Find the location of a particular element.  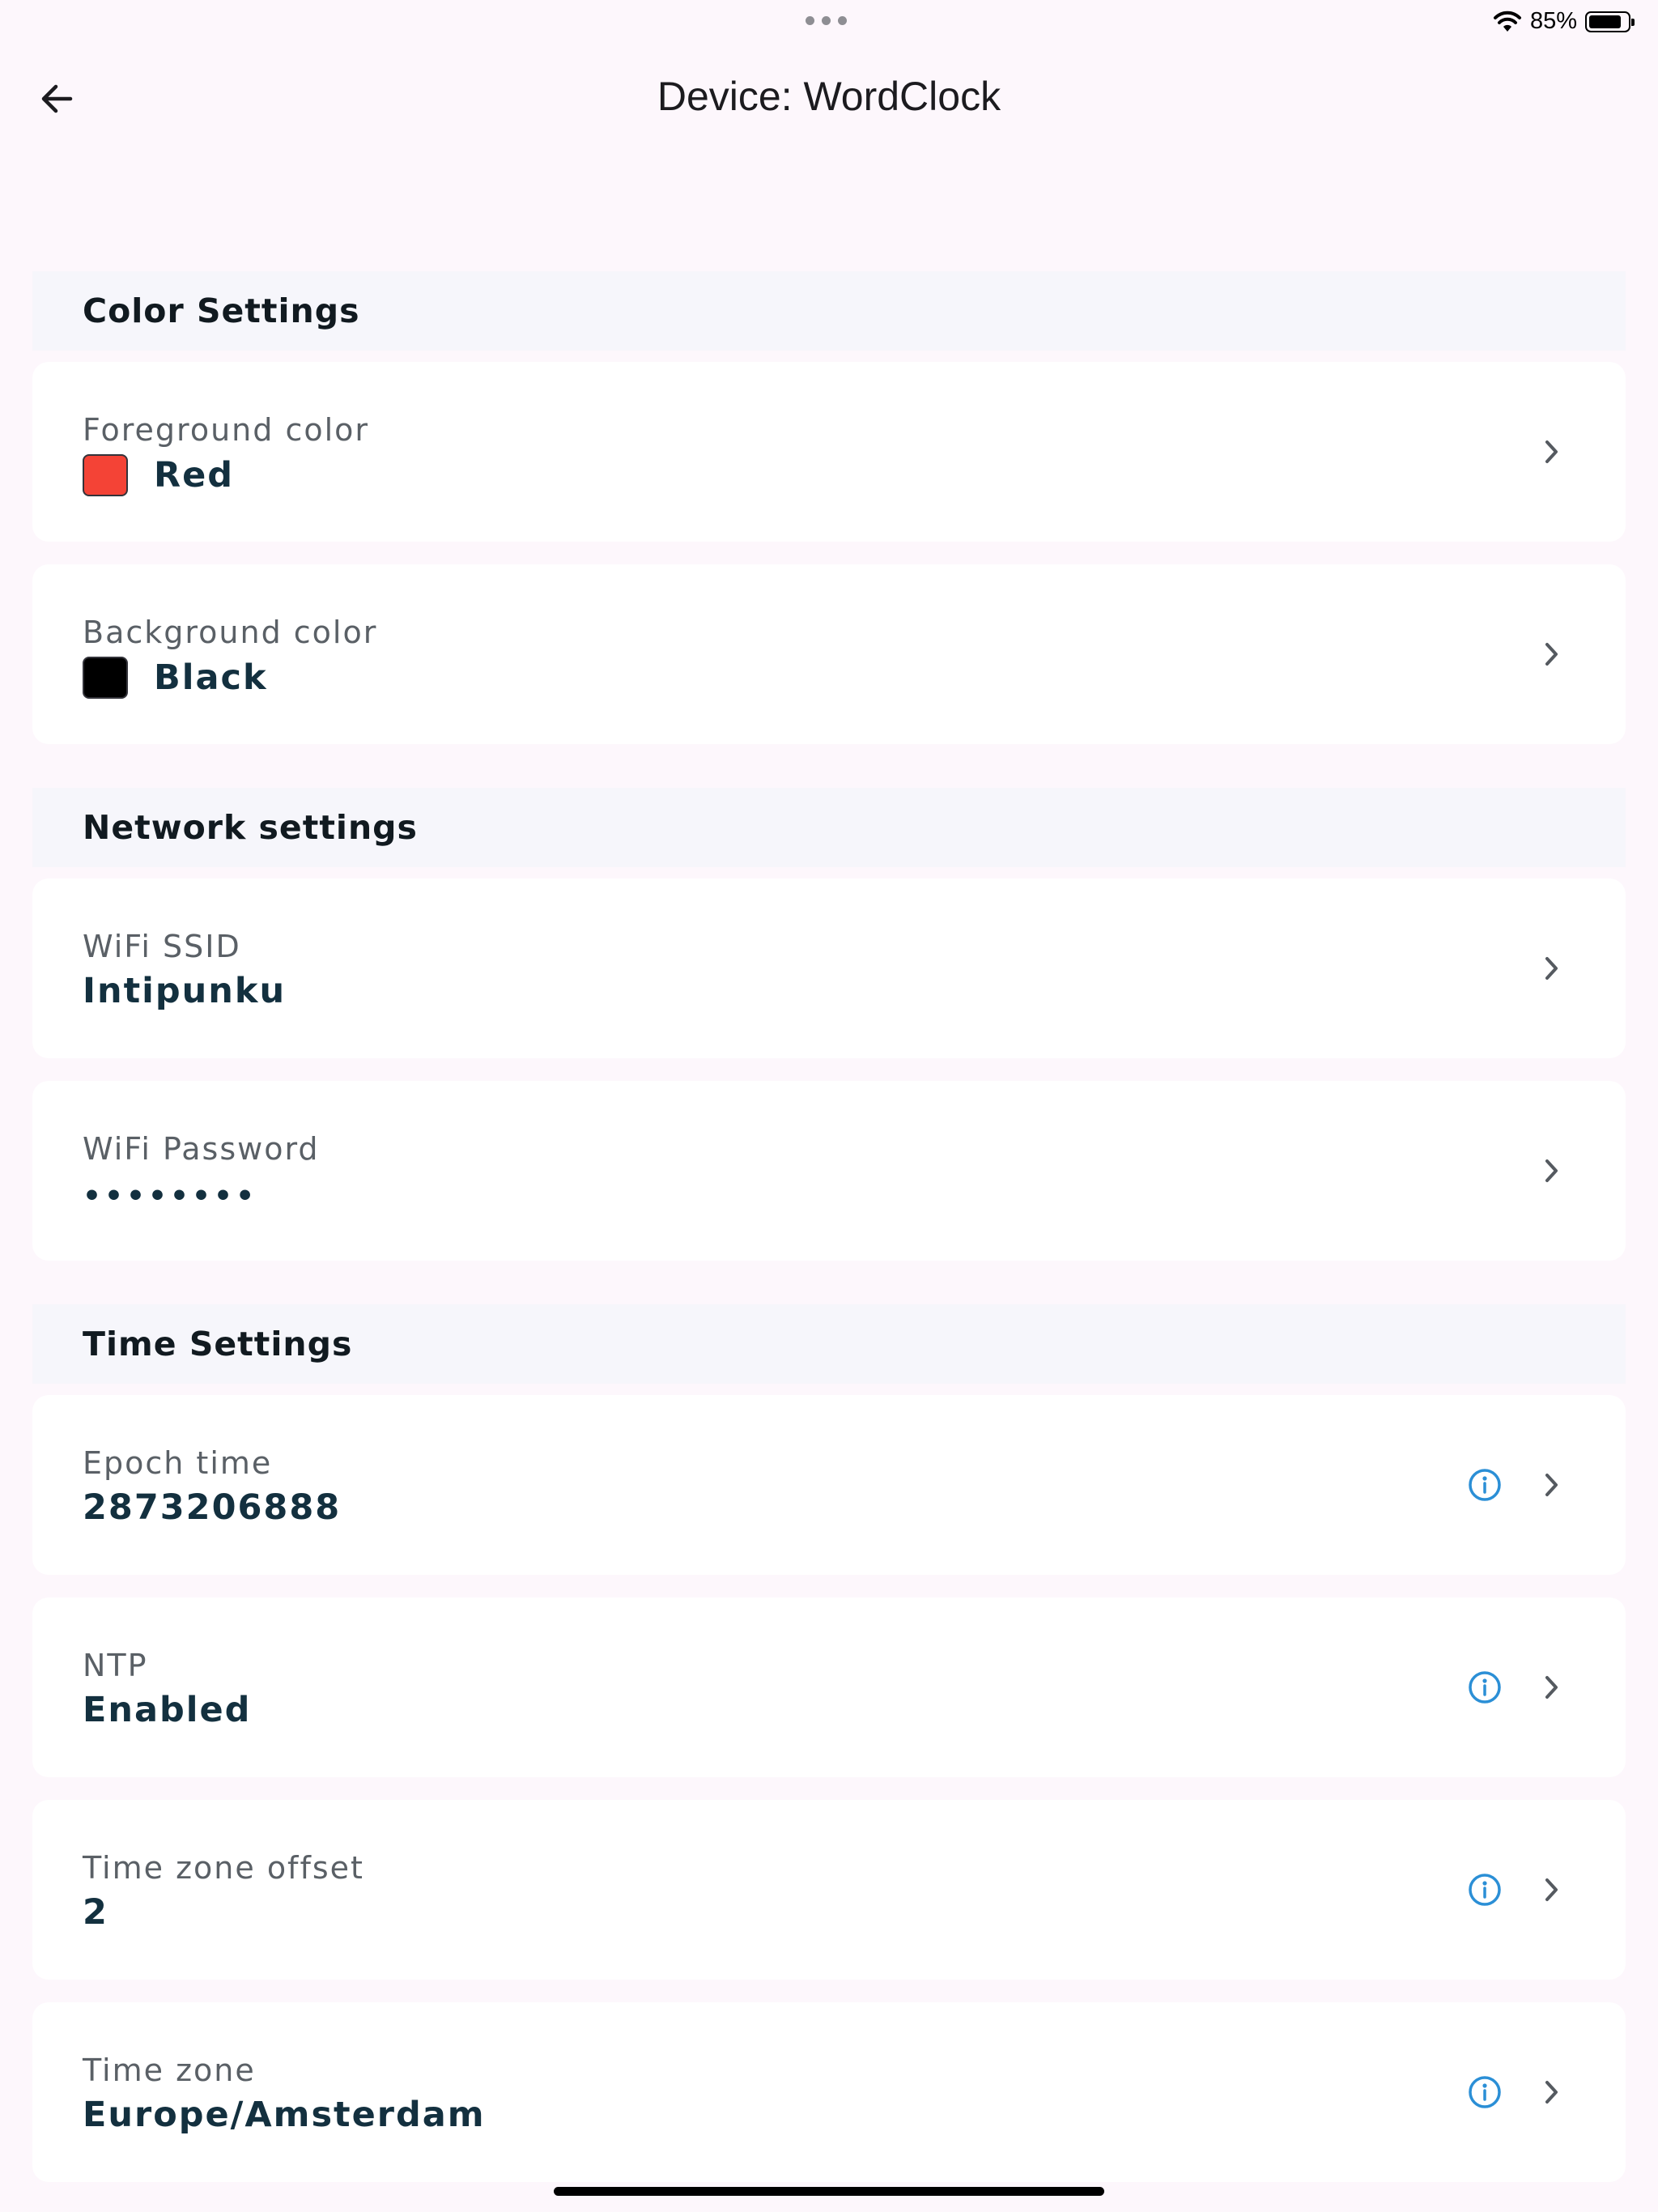

tile-value: Black is located at coordinates (175, 678).